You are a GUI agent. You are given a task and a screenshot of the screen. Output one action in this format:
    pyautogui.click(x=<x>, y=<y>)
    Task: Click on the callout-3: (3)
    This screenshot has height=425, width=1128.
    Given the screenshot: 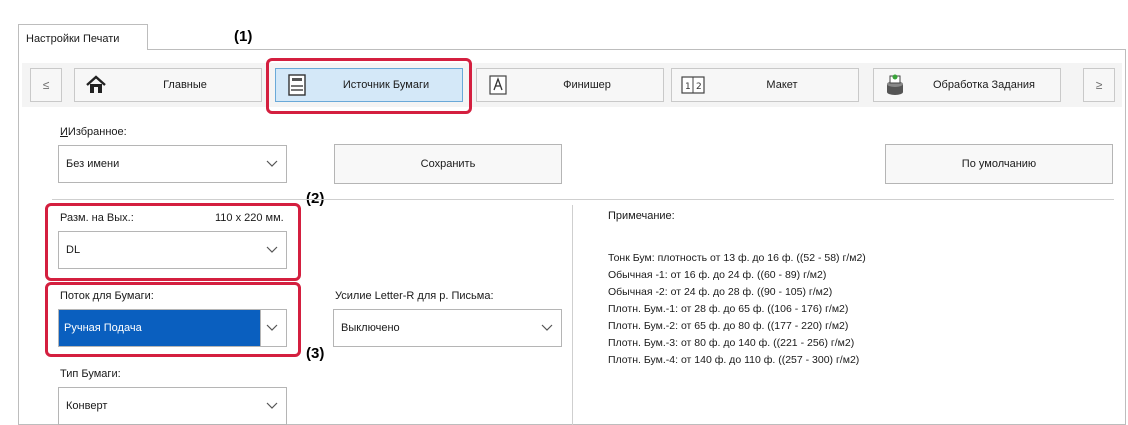 What is the action you would take?
    pyautogui.click(x=315, y=353)
    